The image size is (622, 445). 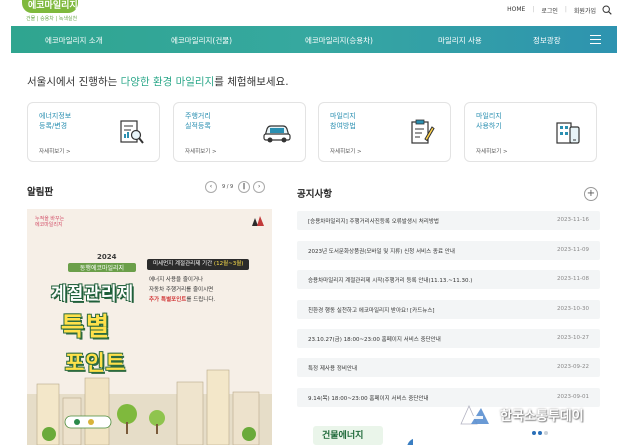 What do you see at coordinates (339, 40) in the screenshot?
I see `nav-item-car: 에코마일리지(승용차)` at bounding box center [339, 40].